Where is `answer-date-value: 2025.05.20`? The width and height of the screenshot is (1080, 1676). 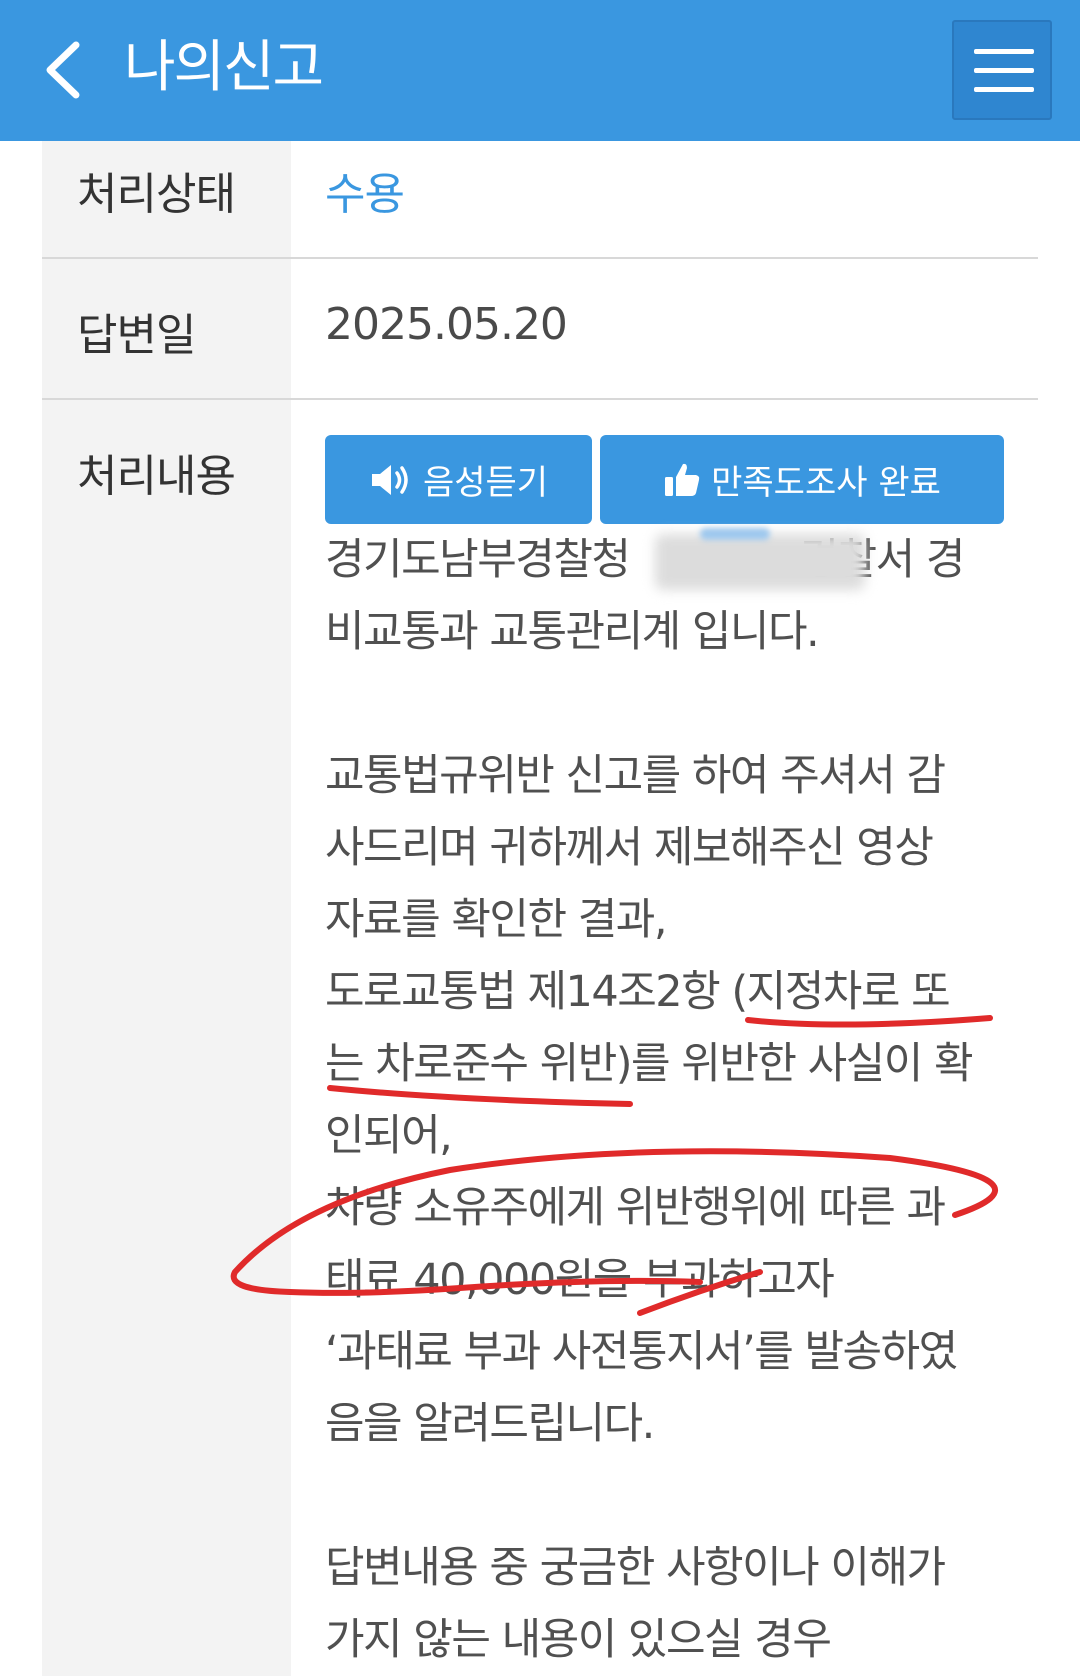 answer-date-value: 2025.05.20 is located at coordinates (446, 324).